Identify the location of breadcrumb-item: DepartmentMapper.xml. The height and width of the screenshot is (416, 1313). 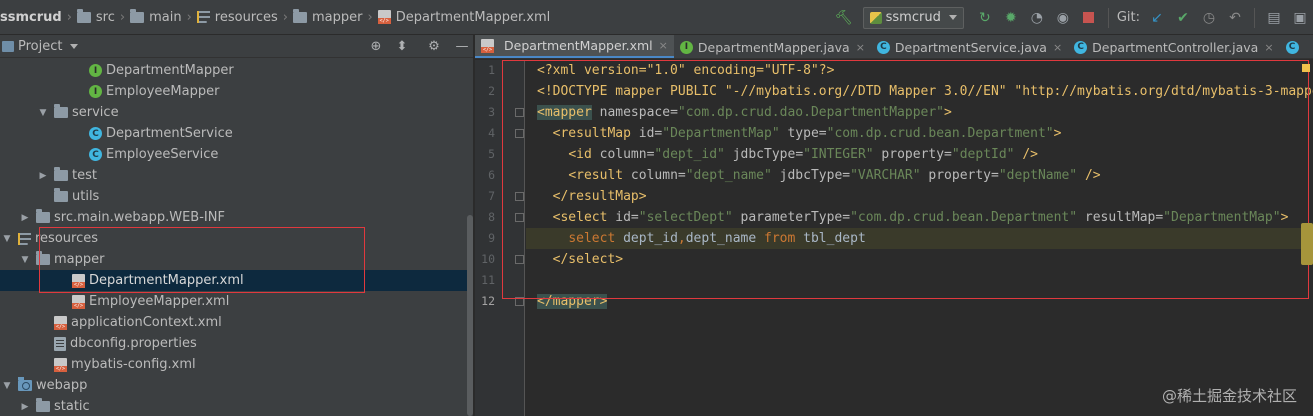
(463, 17).